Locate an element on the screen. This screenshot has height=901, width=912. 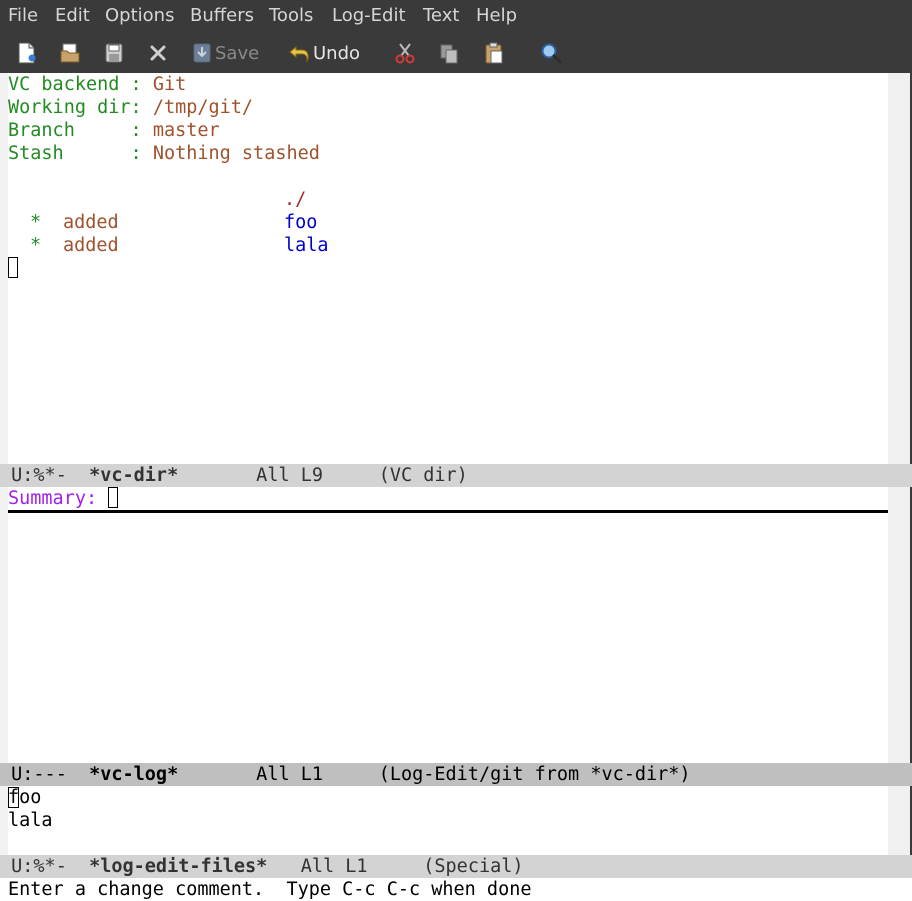
save-label: Save is located at coordinates (237, 53).